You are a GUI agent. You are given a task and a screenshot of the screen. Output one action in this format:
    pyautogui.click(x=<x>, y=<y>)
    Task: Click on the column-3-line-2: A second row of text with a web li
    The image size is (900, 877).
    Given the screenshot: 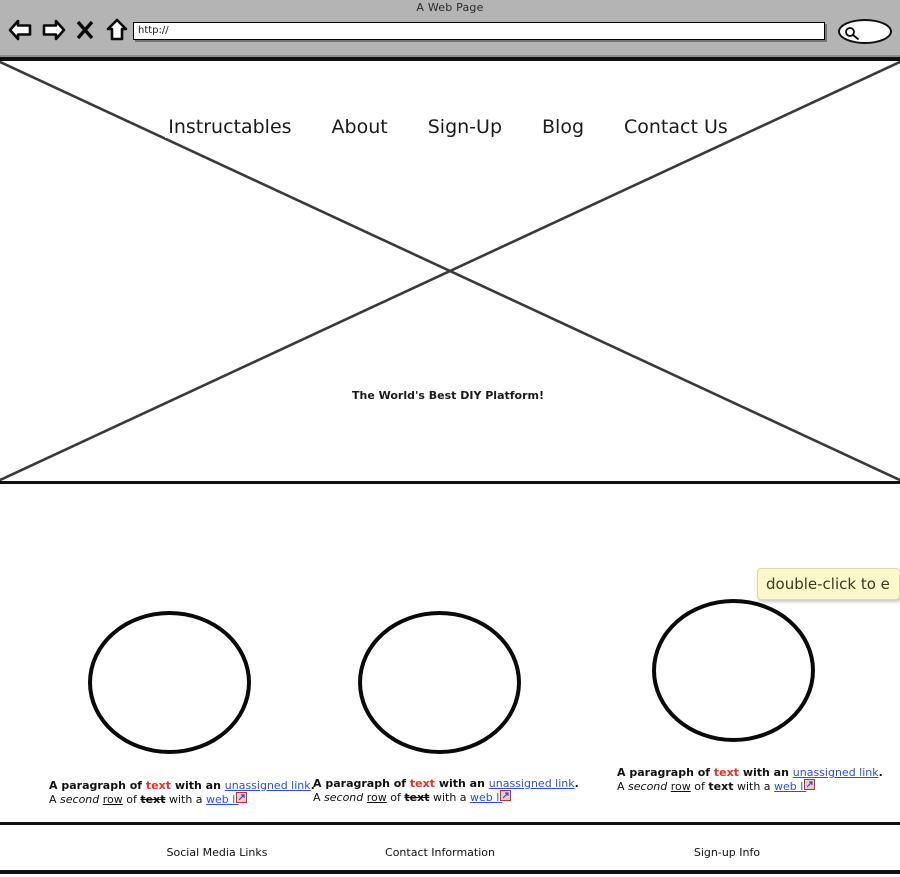 What is the action you would take?
    pyautogui.click(x=751, y=786)
    